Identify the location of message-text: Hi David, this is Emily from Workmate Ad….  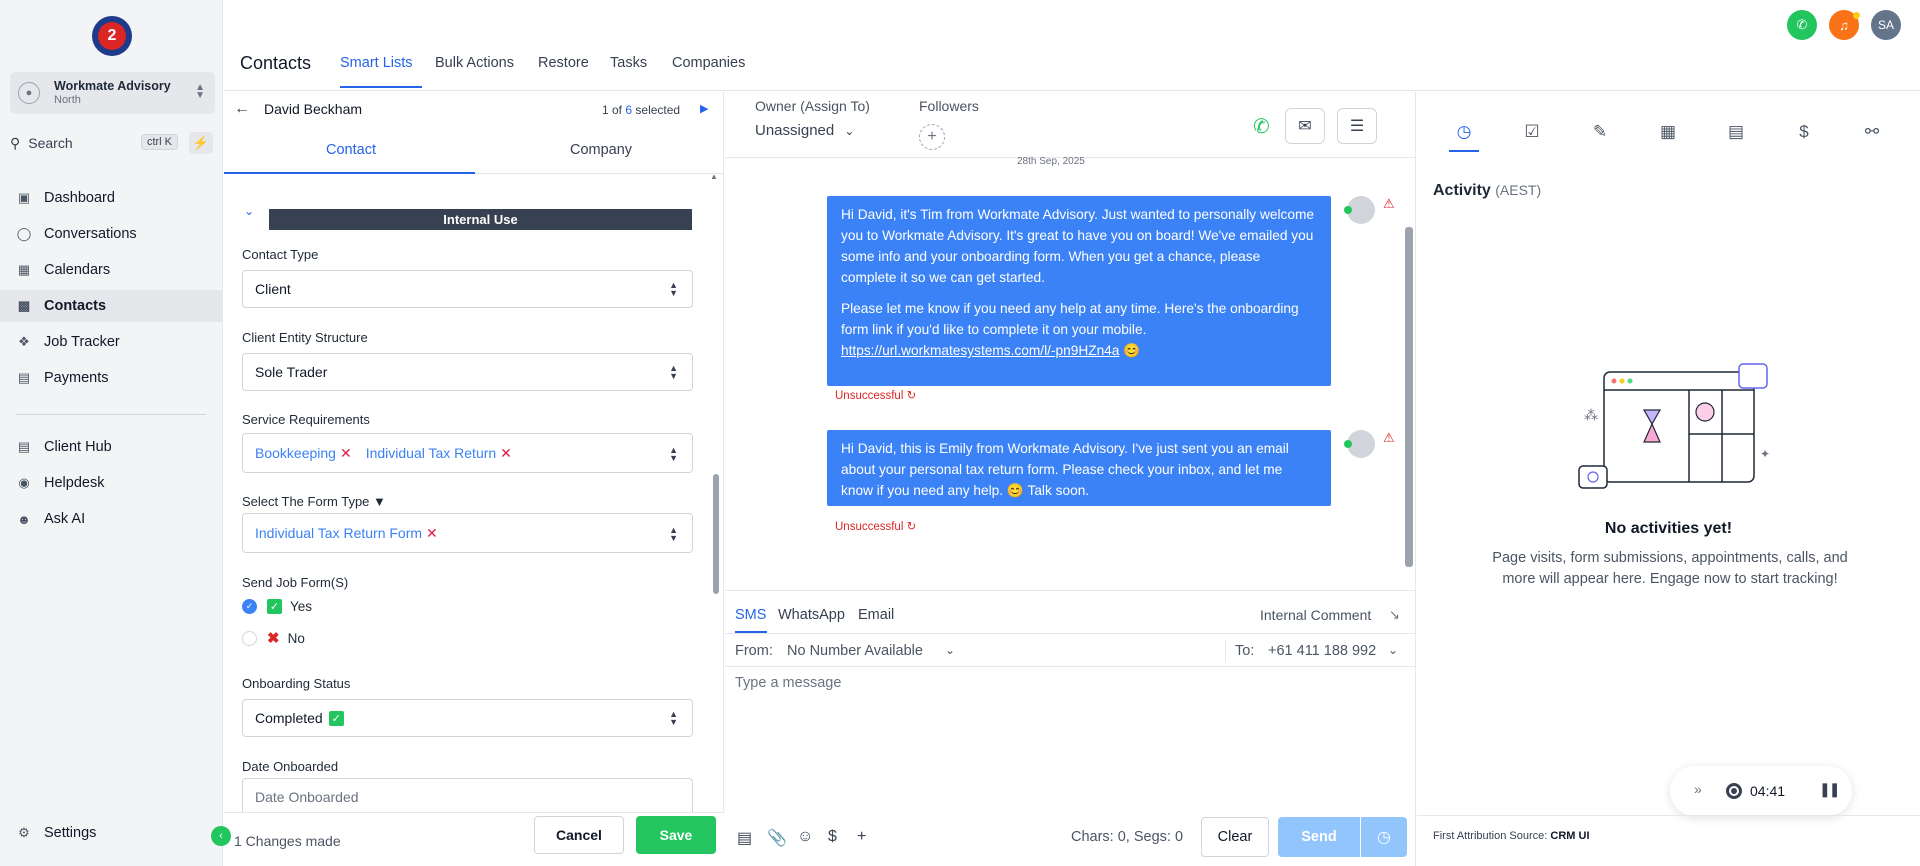
(1065, 469).